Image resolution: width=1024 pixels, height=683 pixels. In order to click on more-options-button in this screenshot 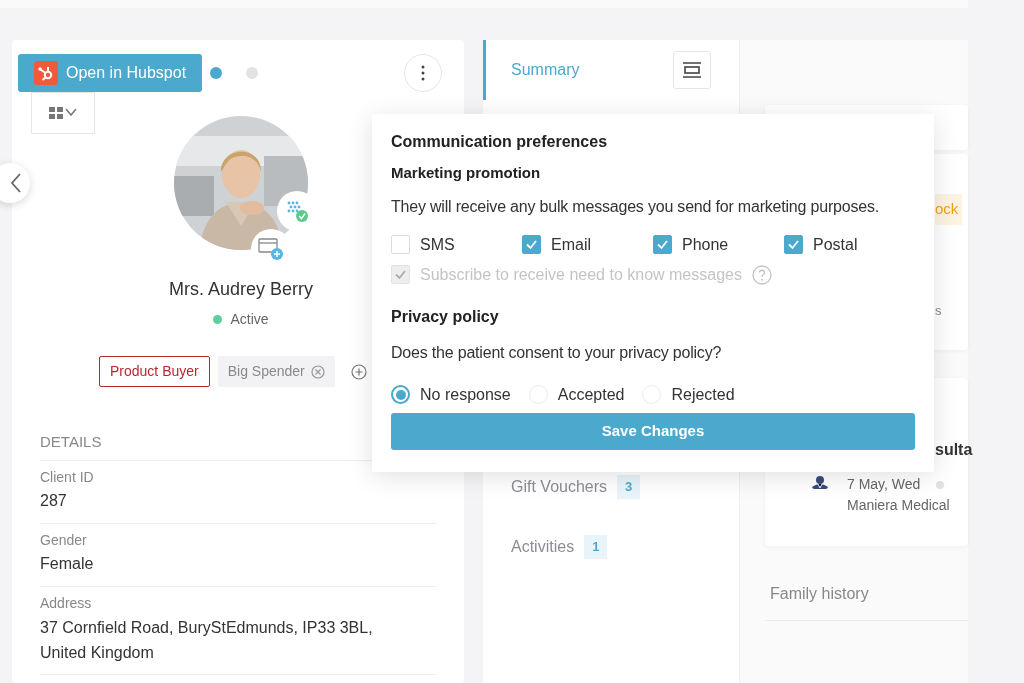, I will do `click(423, 73)`.